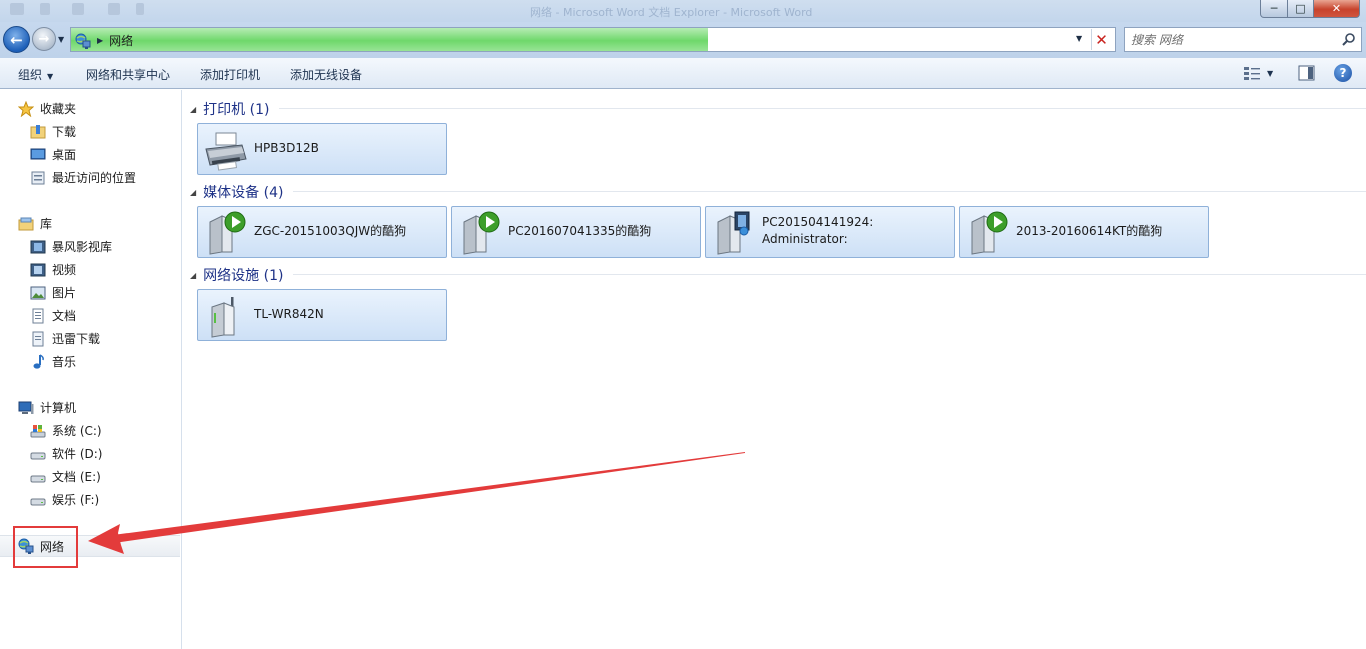 The height and width of the screenshot is (649, 1366). I want to click on nav-item-label: 娱乐 (F:), so click(76, 500).